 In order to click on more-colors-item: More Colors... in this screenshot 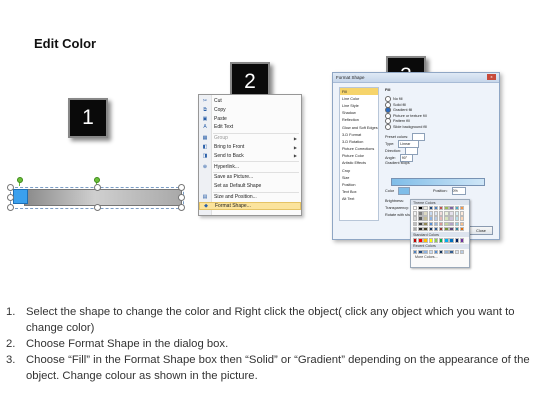, I will do `click(440, 257)`.